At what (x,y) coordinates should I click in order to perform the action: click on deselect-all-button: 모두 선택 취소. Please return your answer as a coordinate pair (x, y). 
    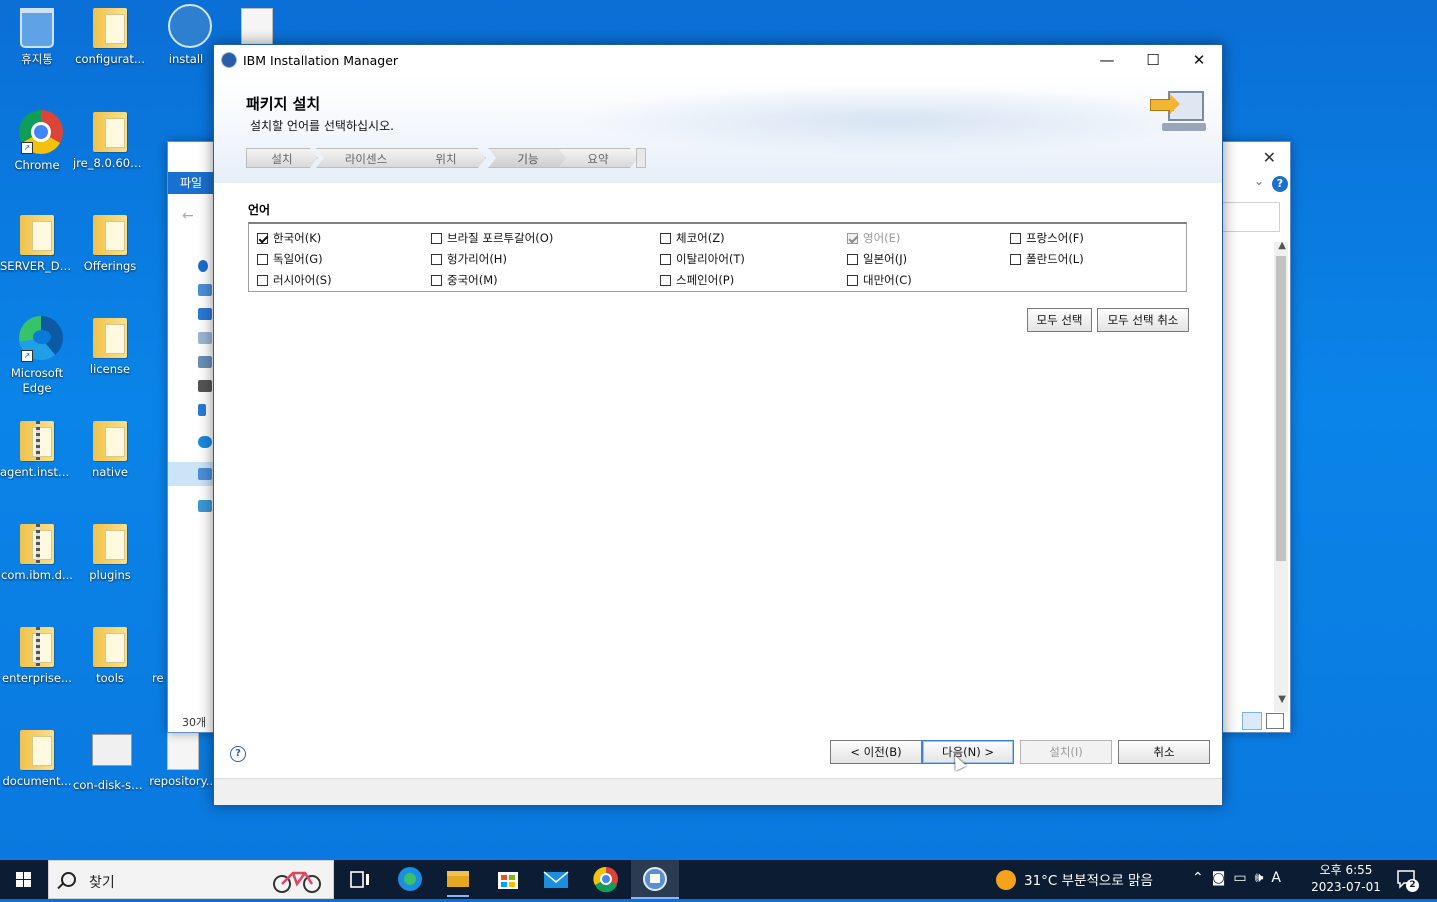
    Looking at the image, I should click on (1143, 320).